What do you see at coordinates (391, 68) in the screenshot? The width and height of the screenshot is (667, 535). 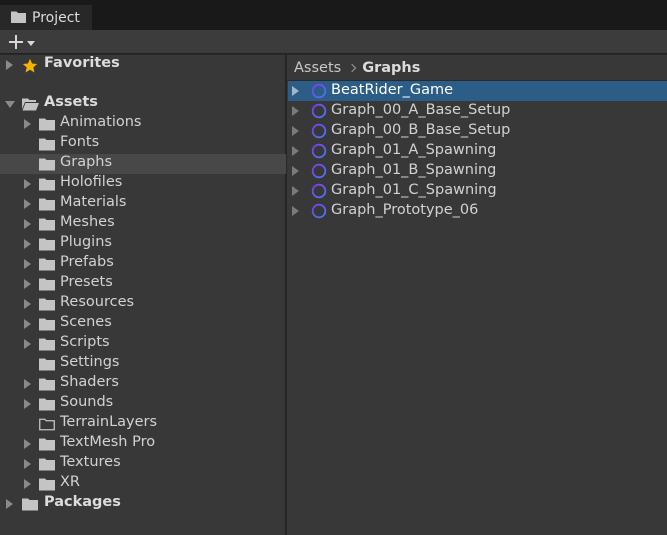 I see `breadcrumb-current: Graphs` at bounding box center [391, 68].